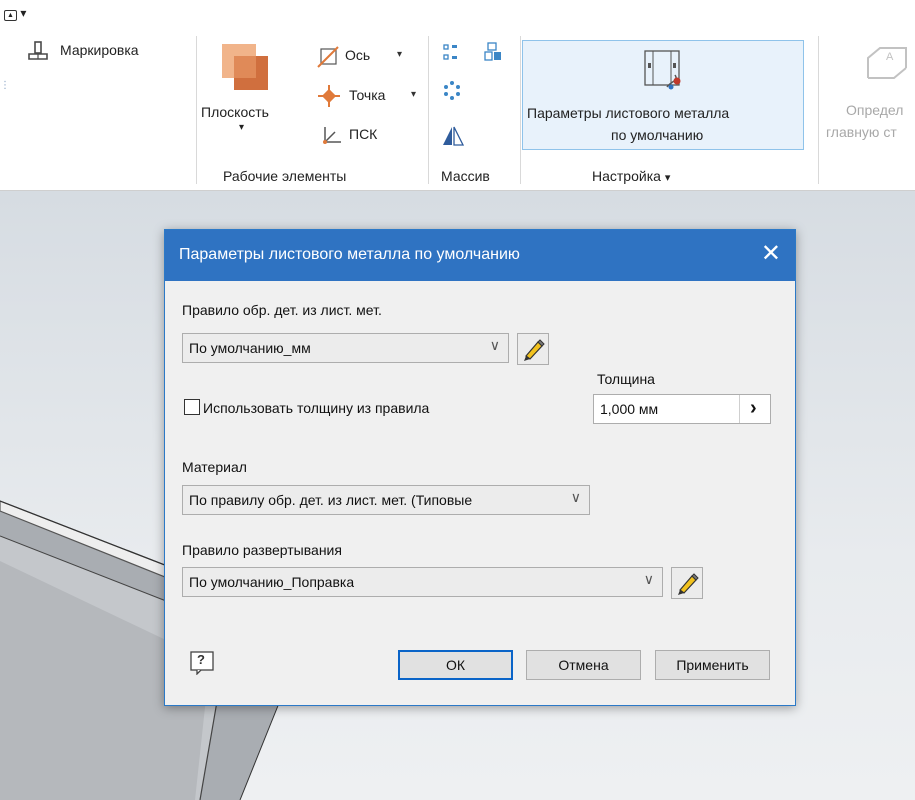  What do you see at coordinates (662, 70) in the screenshot?
I see `sheet-metal-defaults-icon` at bounding box center [662, 70].